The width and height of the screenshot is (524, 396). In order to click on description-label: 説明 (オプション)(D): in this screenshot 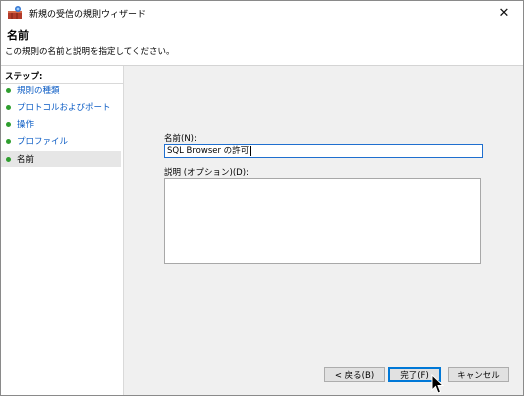, I will do `click(206, 173)`.